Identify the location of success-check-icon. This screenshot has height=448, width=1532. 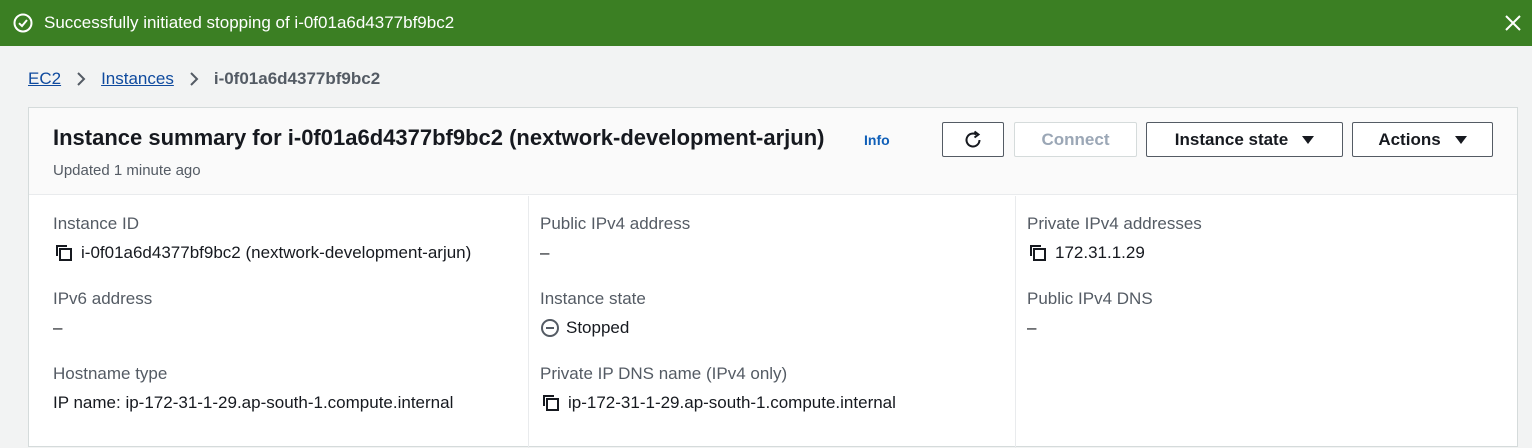
(23, 23).